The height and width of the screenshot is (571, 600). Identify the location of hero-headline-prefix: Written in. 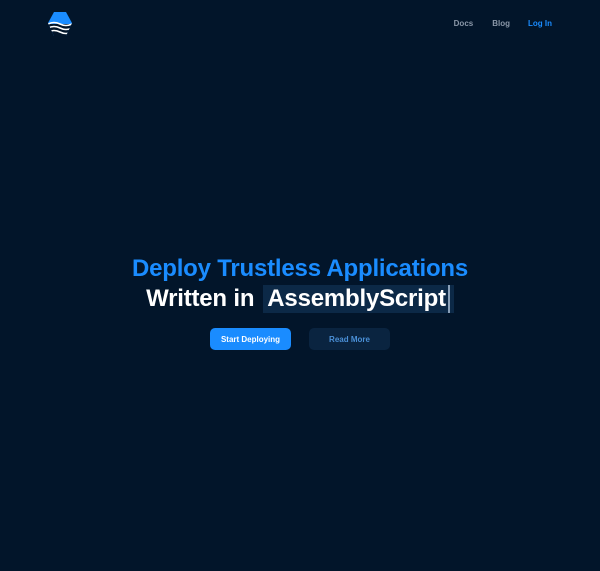
(200, 298).